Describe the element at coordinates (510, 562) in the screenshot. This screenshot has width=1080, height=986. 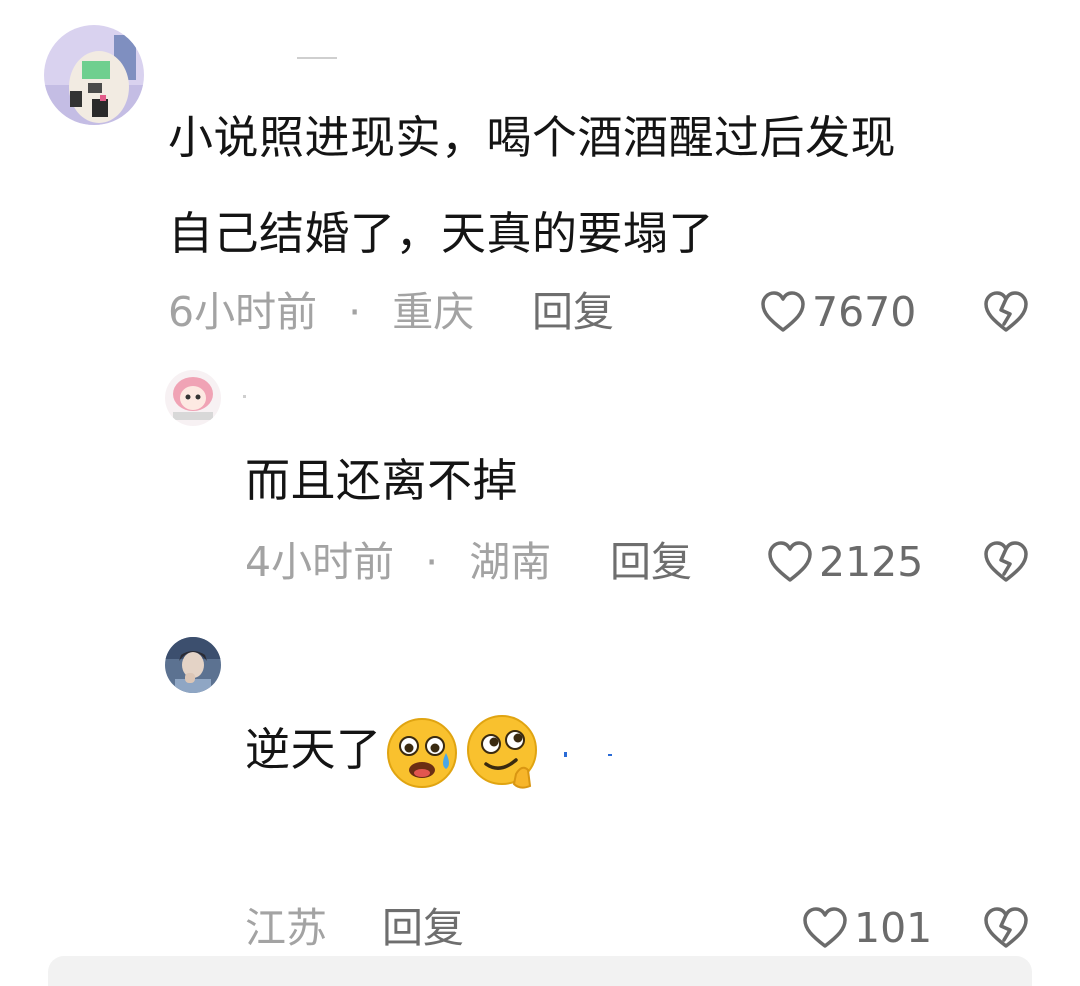
I see `comment-2-location: 湖南` at that location.